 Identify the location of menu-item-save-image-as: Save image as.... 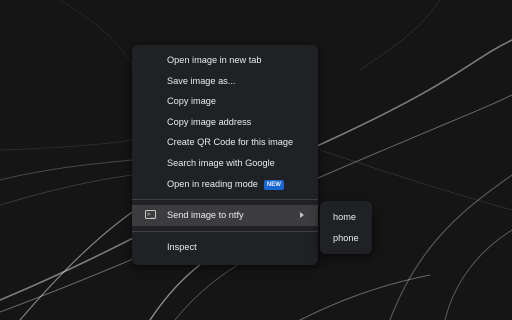
(225, 81).